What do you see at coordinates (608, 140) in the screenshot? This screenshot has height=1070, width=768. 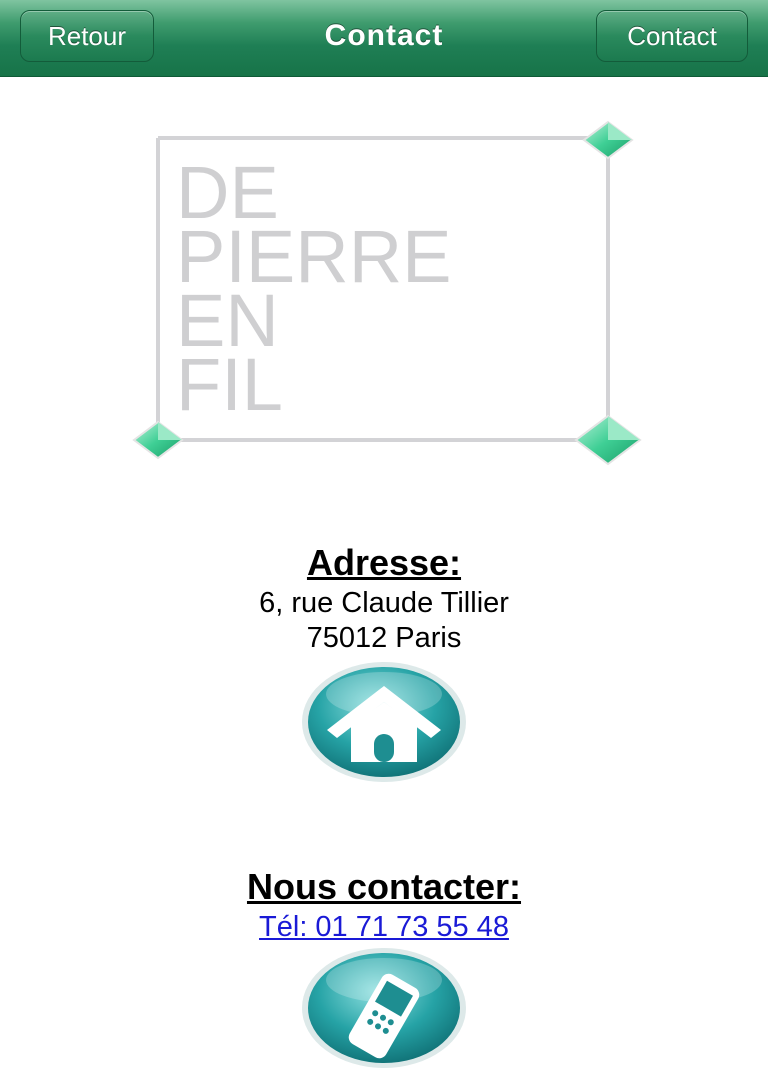 I see `diamond-top-right` at bounding box center [608, 140].